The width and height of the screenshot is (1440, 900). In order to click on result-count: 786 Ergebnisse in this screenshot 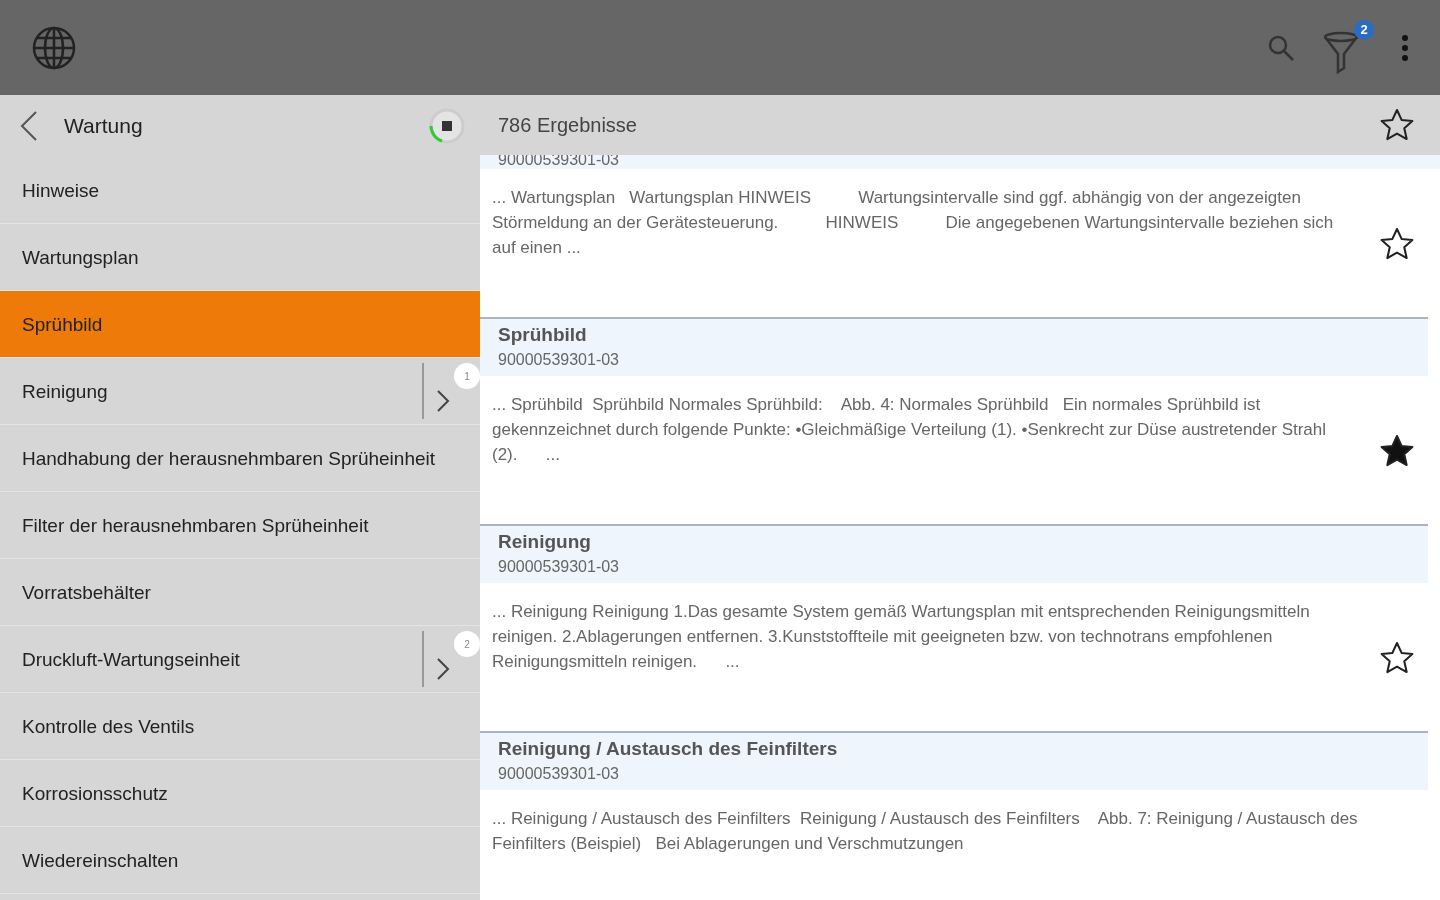, I will do `click(568, 125)`.